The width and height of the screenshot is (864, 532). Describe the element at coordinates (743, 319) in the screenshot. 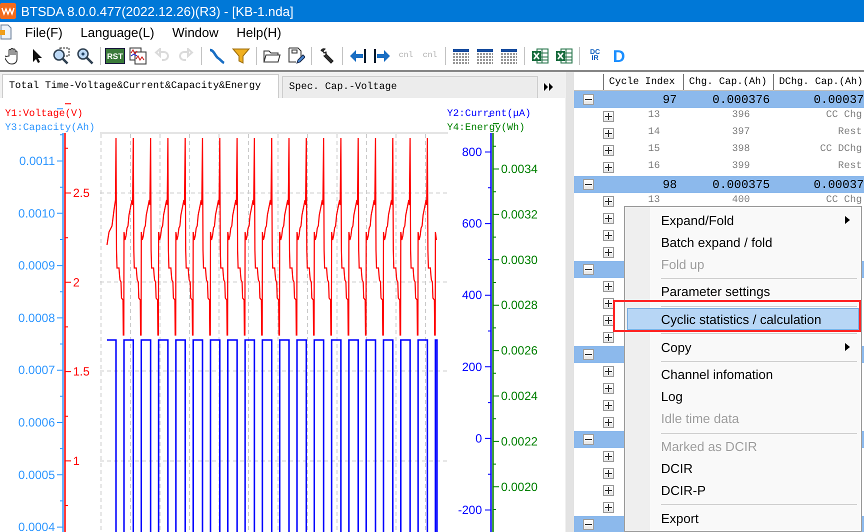

I see `menu-item: Cyclic statistics / calculation` at that location.